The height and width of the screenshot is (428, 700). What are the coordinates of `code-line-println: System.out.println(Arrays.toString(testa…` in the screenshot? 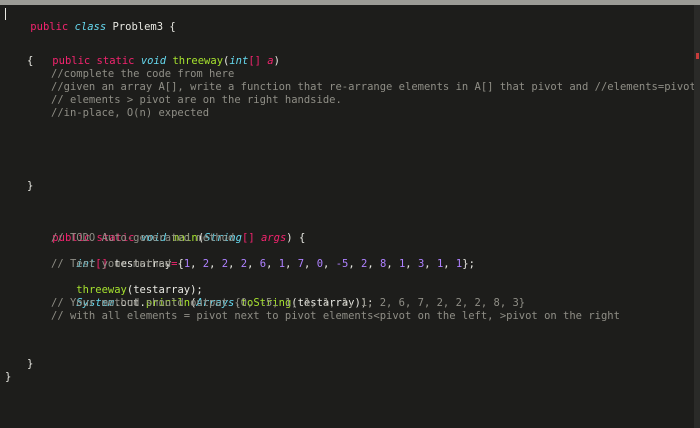 It's located at (212, 296).